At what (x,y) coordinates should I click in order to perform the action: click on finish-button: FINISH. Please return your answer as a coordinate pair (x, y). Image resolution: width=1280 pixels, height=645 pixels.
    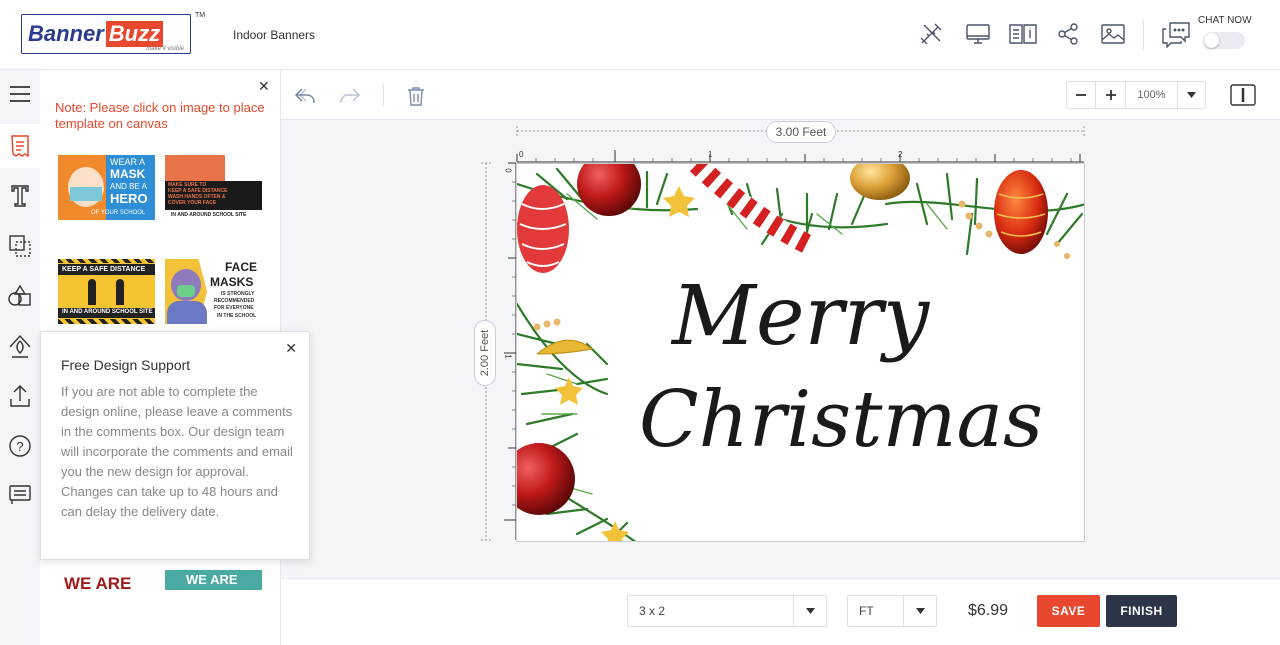
    Looking at the image, I should click on (1141, 611).